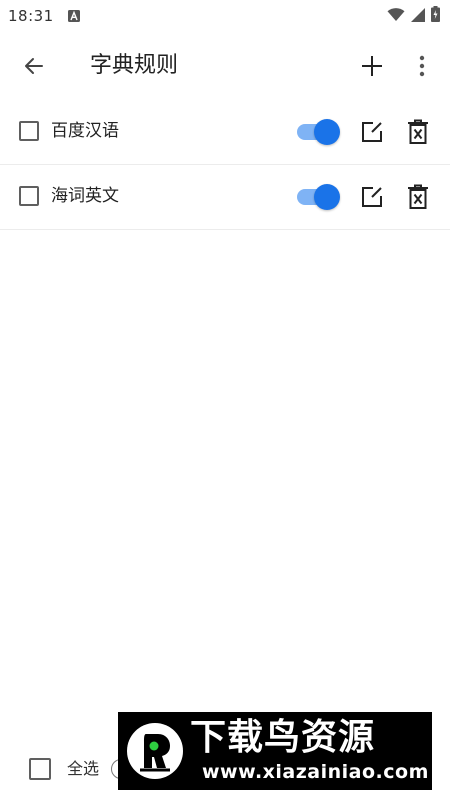 The image size is (450, 800). What do you see at coordinates (435, 16) in the screenshot?
I see `battery-icon` at bounding box center [435, 16].